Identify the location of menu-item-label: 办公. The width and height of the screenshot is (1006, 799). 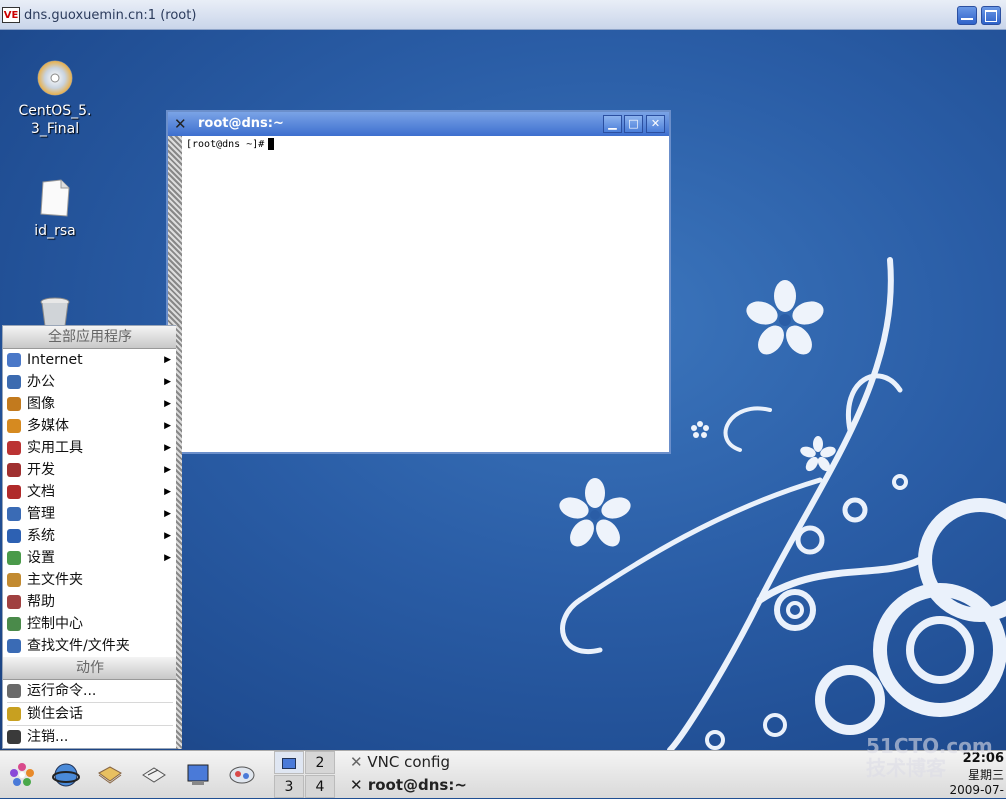
(41, 382).